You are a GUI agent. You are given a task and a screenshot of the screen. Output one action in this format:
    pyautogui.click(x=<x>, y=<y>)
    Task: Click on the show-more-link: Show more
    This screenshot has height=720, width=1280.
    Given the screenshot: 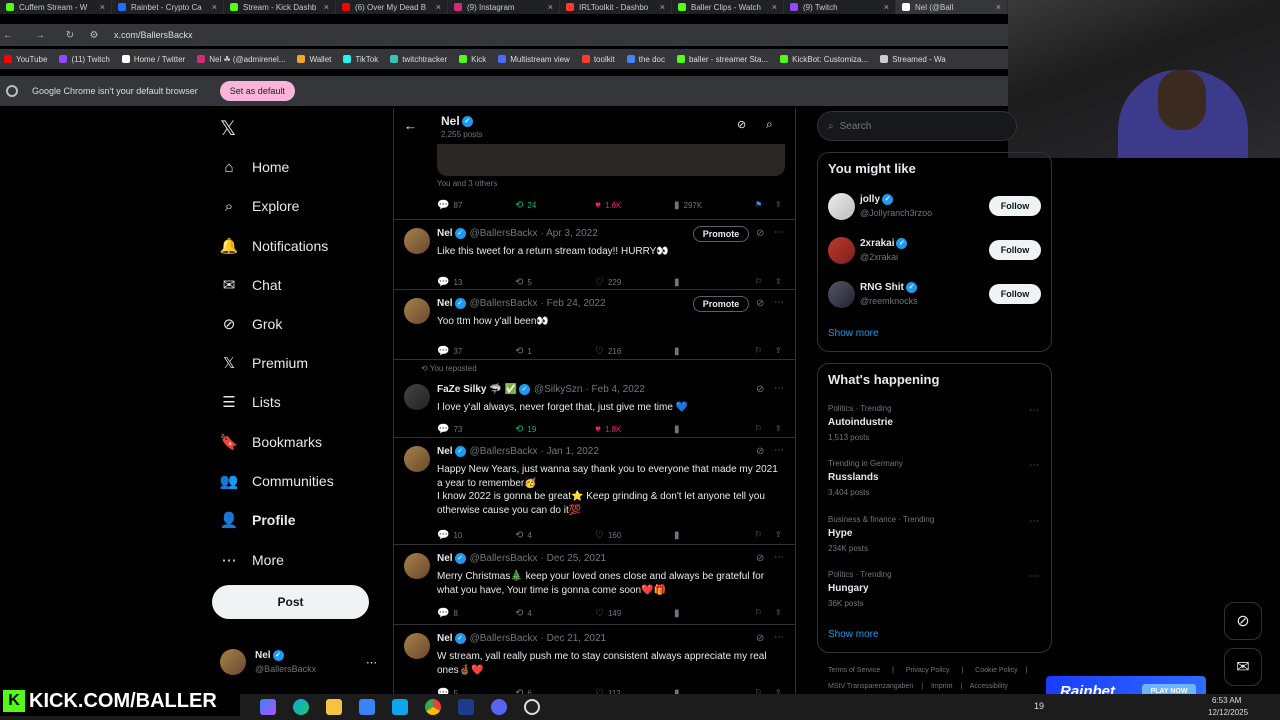 What is the action you would take?
    pyautogui.click(x=853, y=333)
    